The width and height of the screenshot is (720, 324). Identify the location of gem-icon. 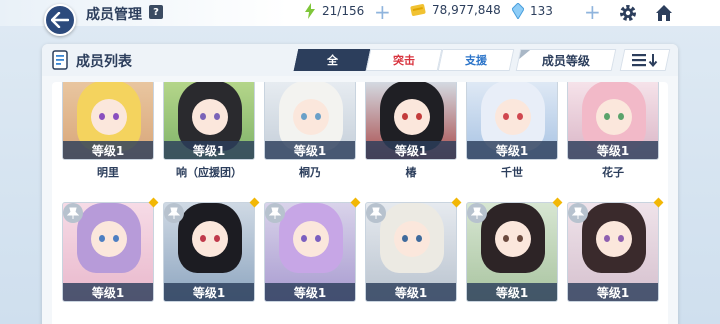
(518, 11).